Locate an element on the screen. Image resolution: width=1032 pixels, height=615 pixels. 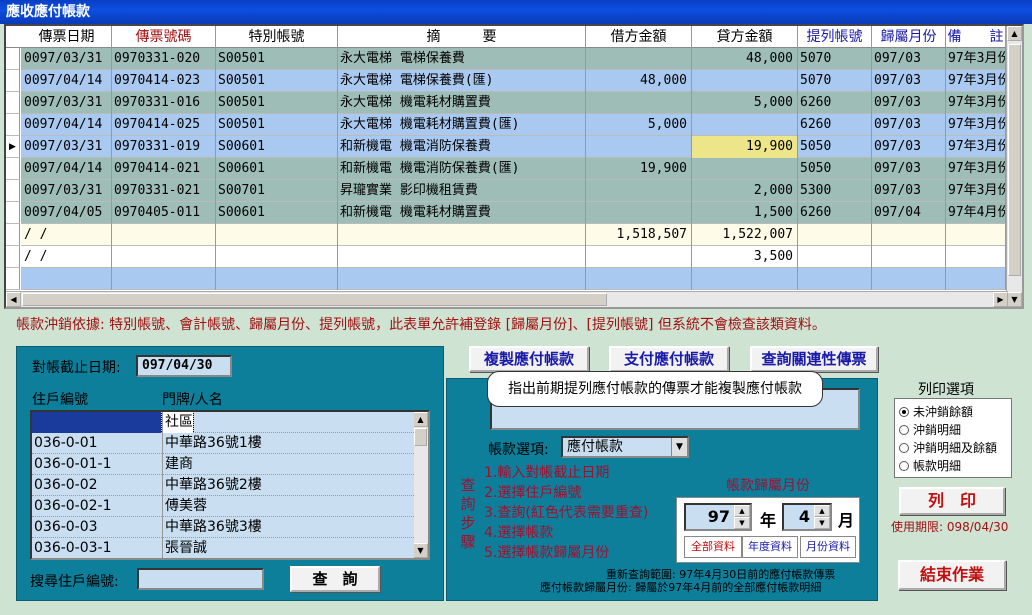
related-voucher-button: 查詢關連性傳票 is located at coordinates (814, 359).